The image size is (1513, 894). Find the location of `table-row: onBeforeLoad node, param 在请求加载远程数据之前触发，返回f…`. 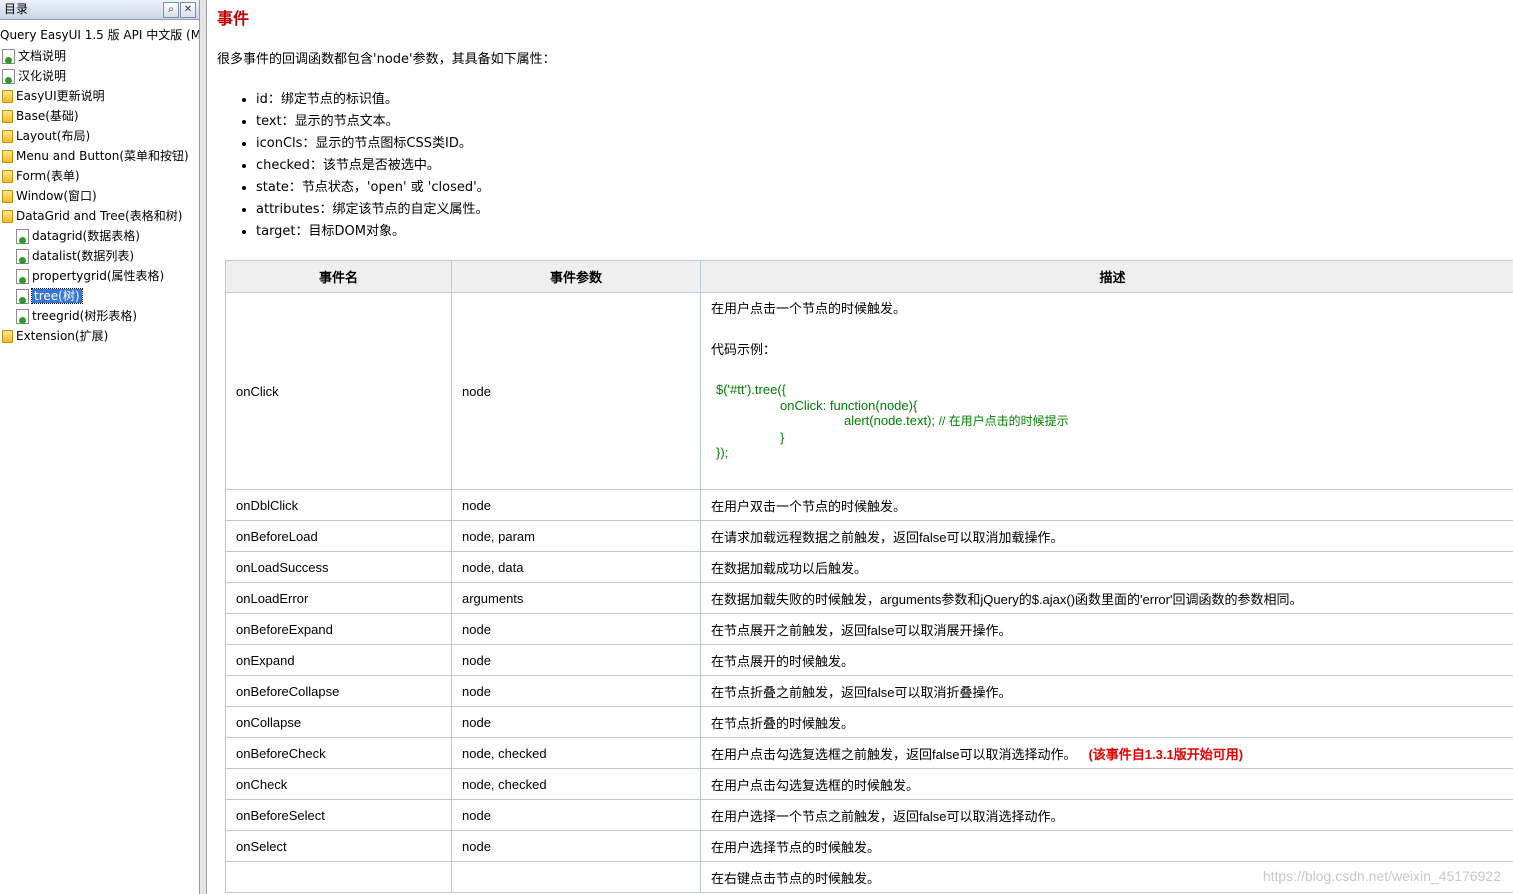

table-row: onBeforeLoad node, param 在请求加载远程数据之前触发，返回f… is located at coordinates (869, 536).